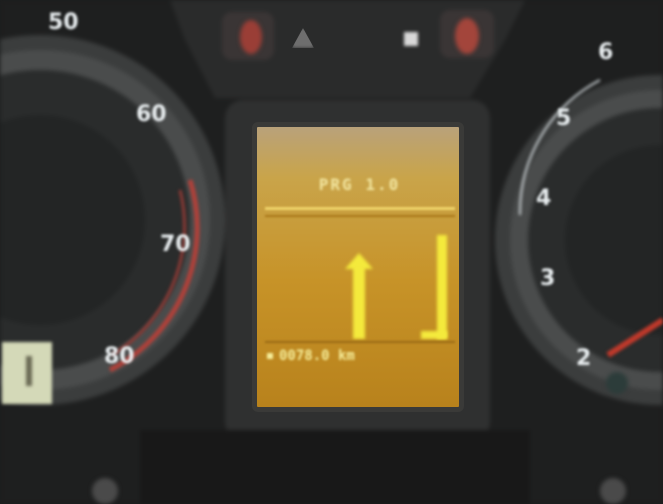 This screenshot has height=504, width=663. Describe the element at coordinates (119, 356) in the screenshot. I see `speedometer-label: 80` at that location.